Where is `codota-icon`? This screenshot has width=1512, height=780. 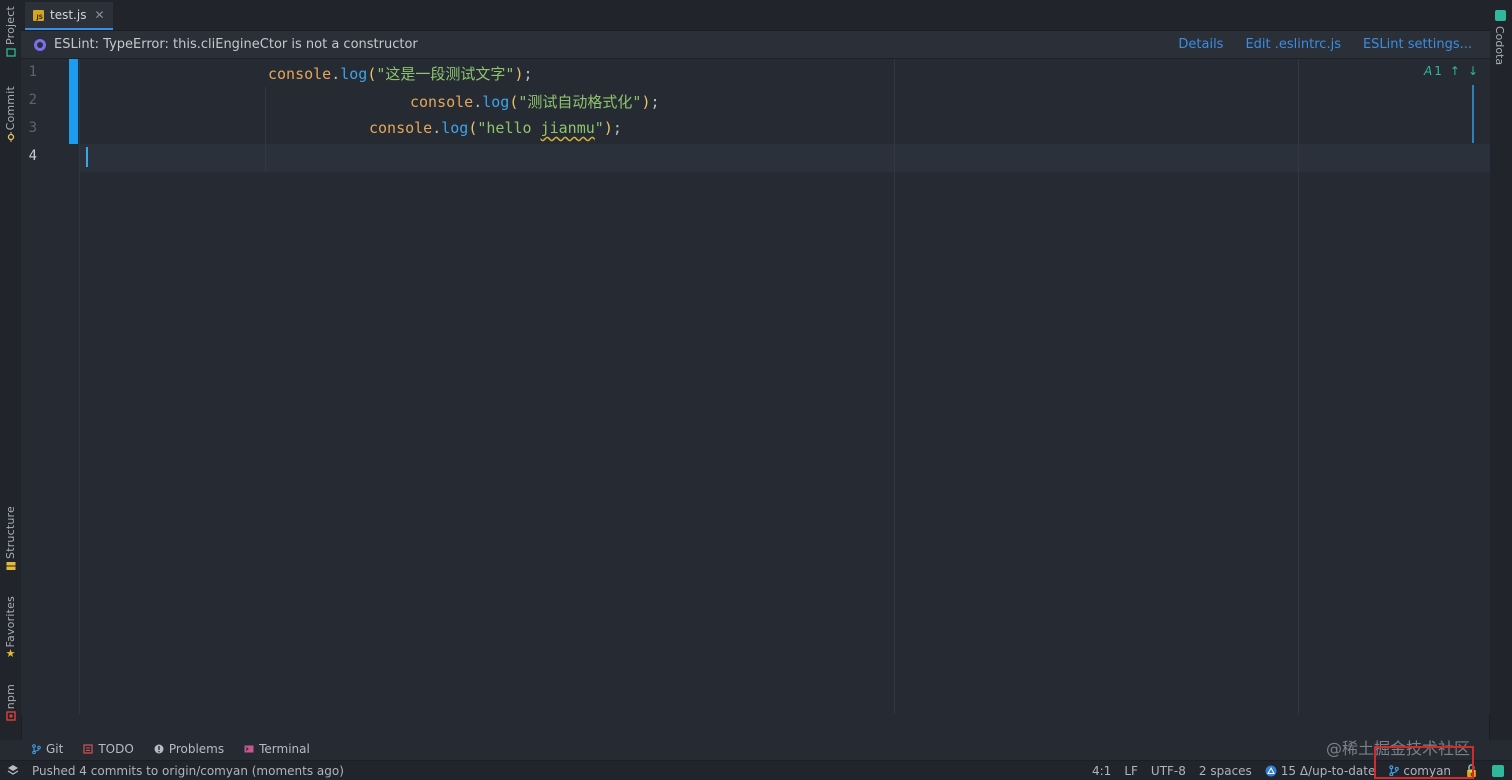 codota-icon is located at coordinates (1500, 15).